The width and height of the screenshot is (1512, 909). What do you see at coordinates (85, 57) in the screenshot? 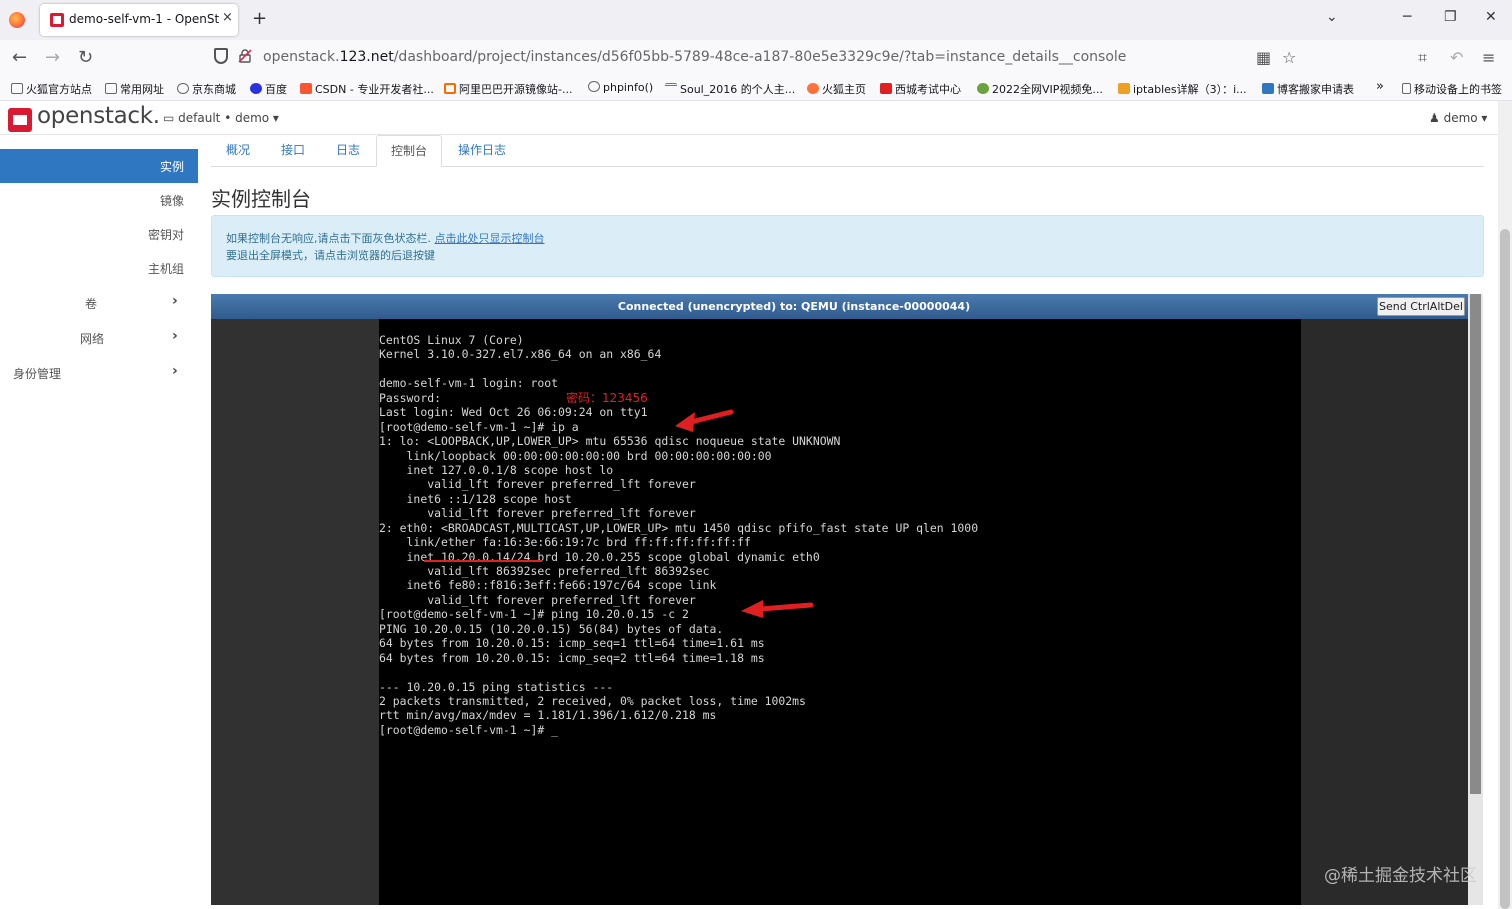
I see `reload-icon: ↻` at bounding box center [85, 57].